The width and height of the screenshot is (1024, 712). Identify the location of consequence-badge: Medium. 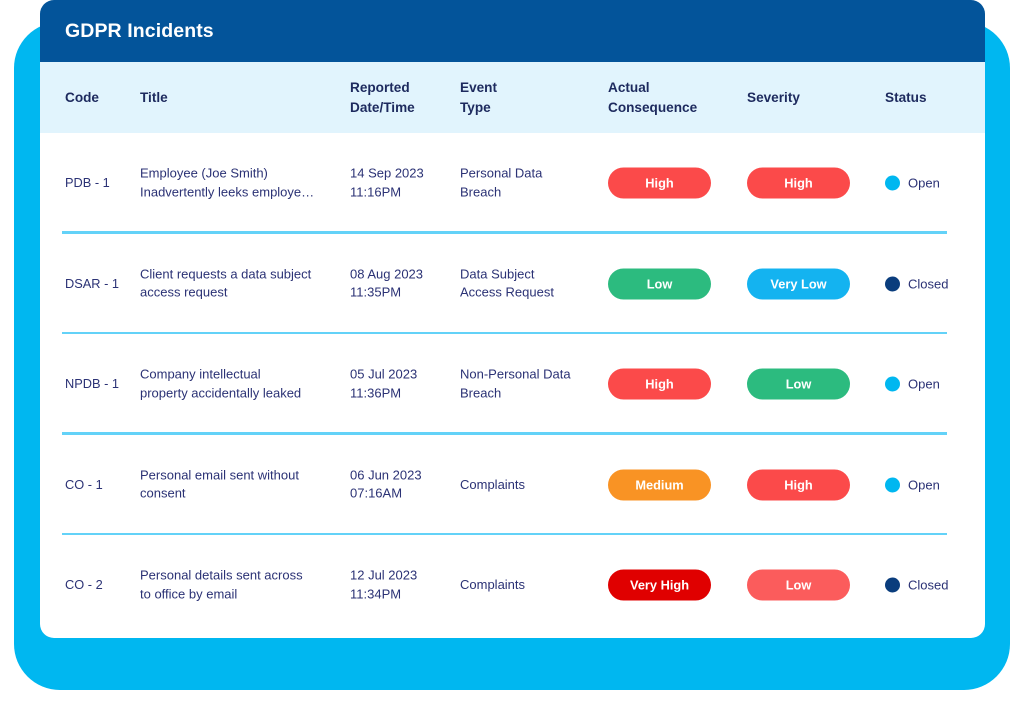
(659, 485).